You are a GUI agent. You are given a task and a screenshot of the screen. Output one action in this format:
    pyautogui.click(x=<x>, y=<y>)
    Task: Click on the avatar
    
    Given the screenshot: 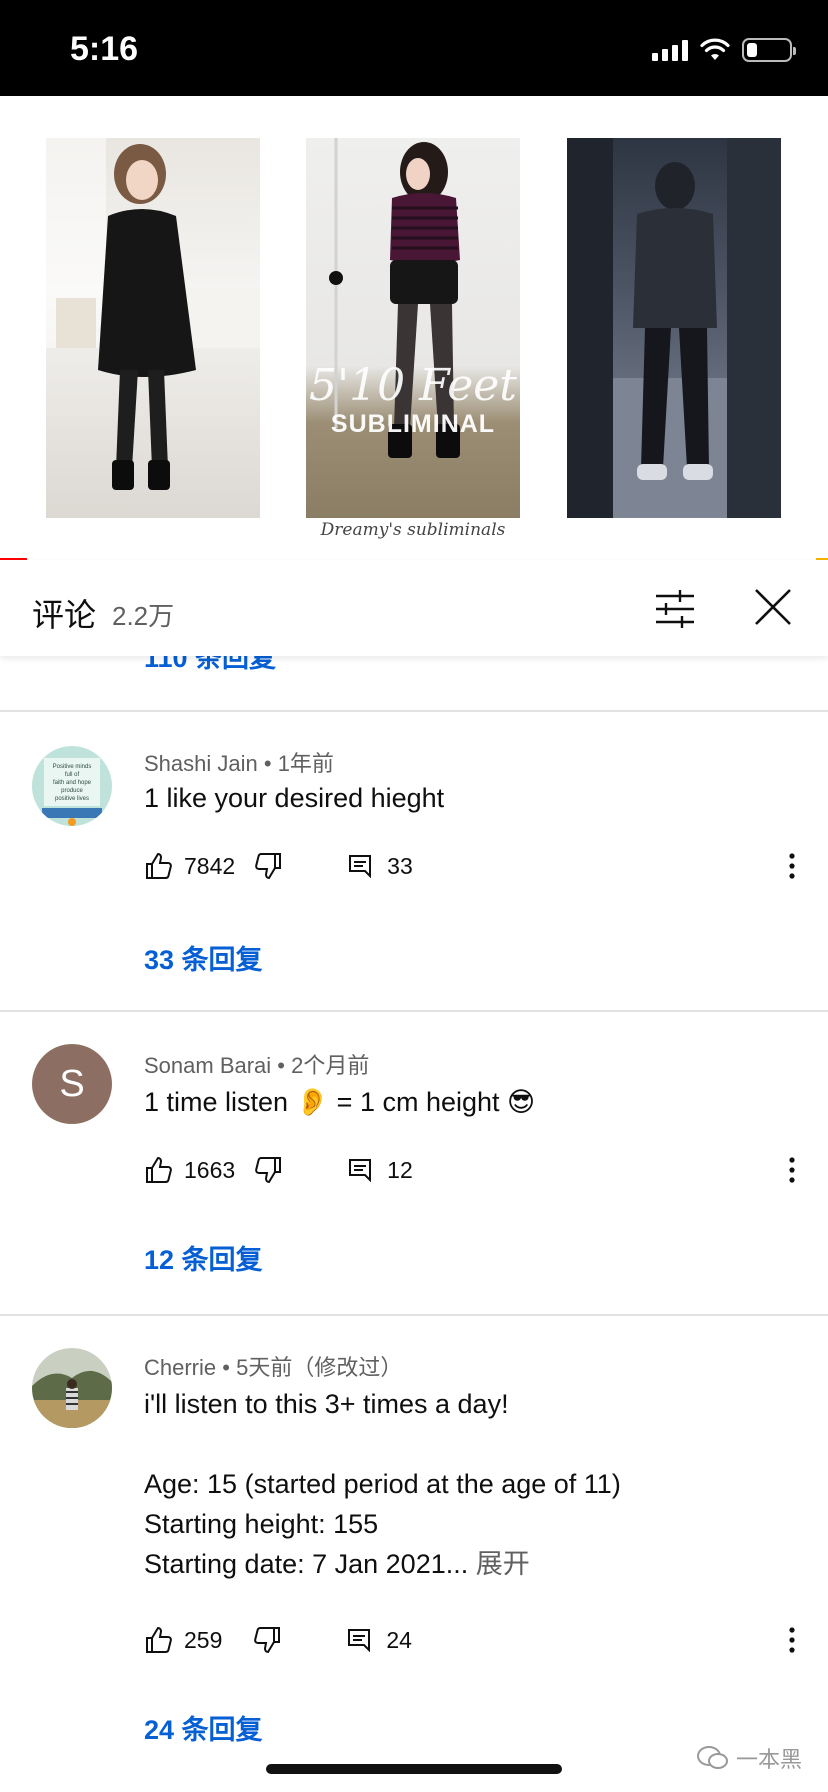 What is the action you would take?
    pyautogui.click(x=72, y=1388)
    